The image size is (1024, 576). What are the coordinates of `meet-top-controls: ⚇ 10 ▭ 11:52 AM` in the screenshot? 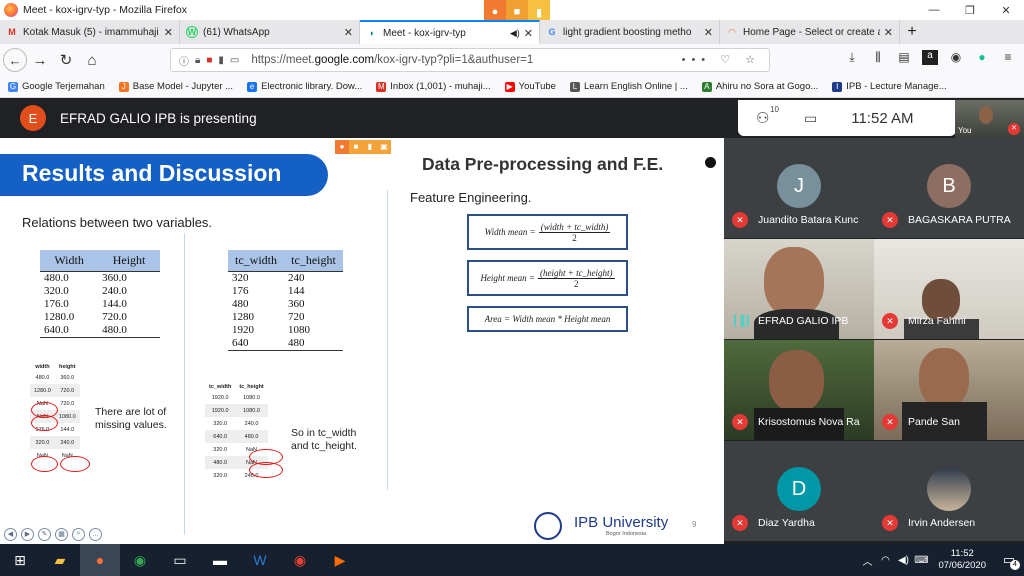 It's located at (847, 118).